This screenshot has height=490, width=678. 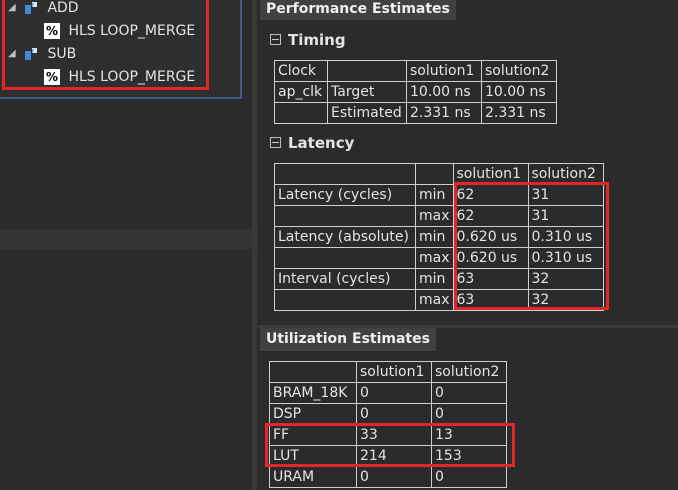 I want to click on performance-header: Performance Estimates, so click(x=358, y=10).